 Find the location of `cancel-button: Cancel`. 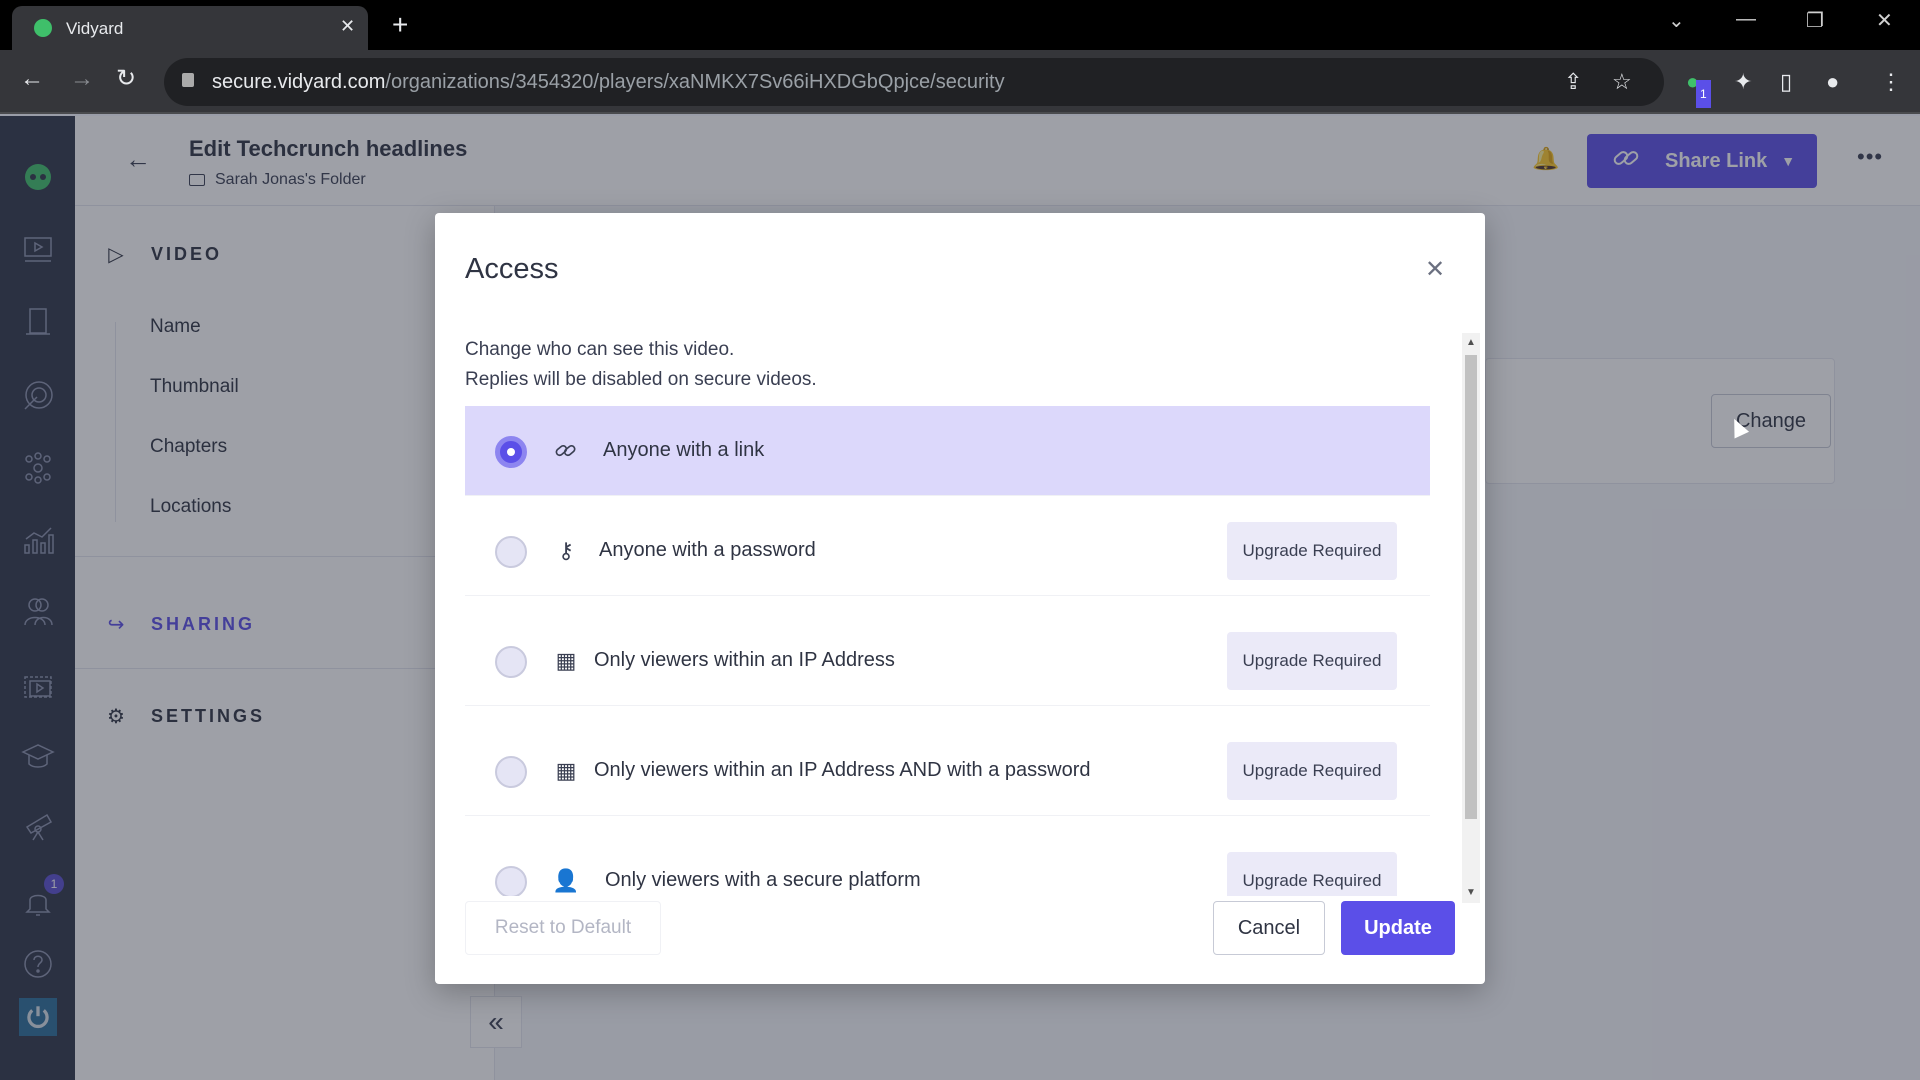

cancel-button: Cancel is located at coordinates (1269, 928).